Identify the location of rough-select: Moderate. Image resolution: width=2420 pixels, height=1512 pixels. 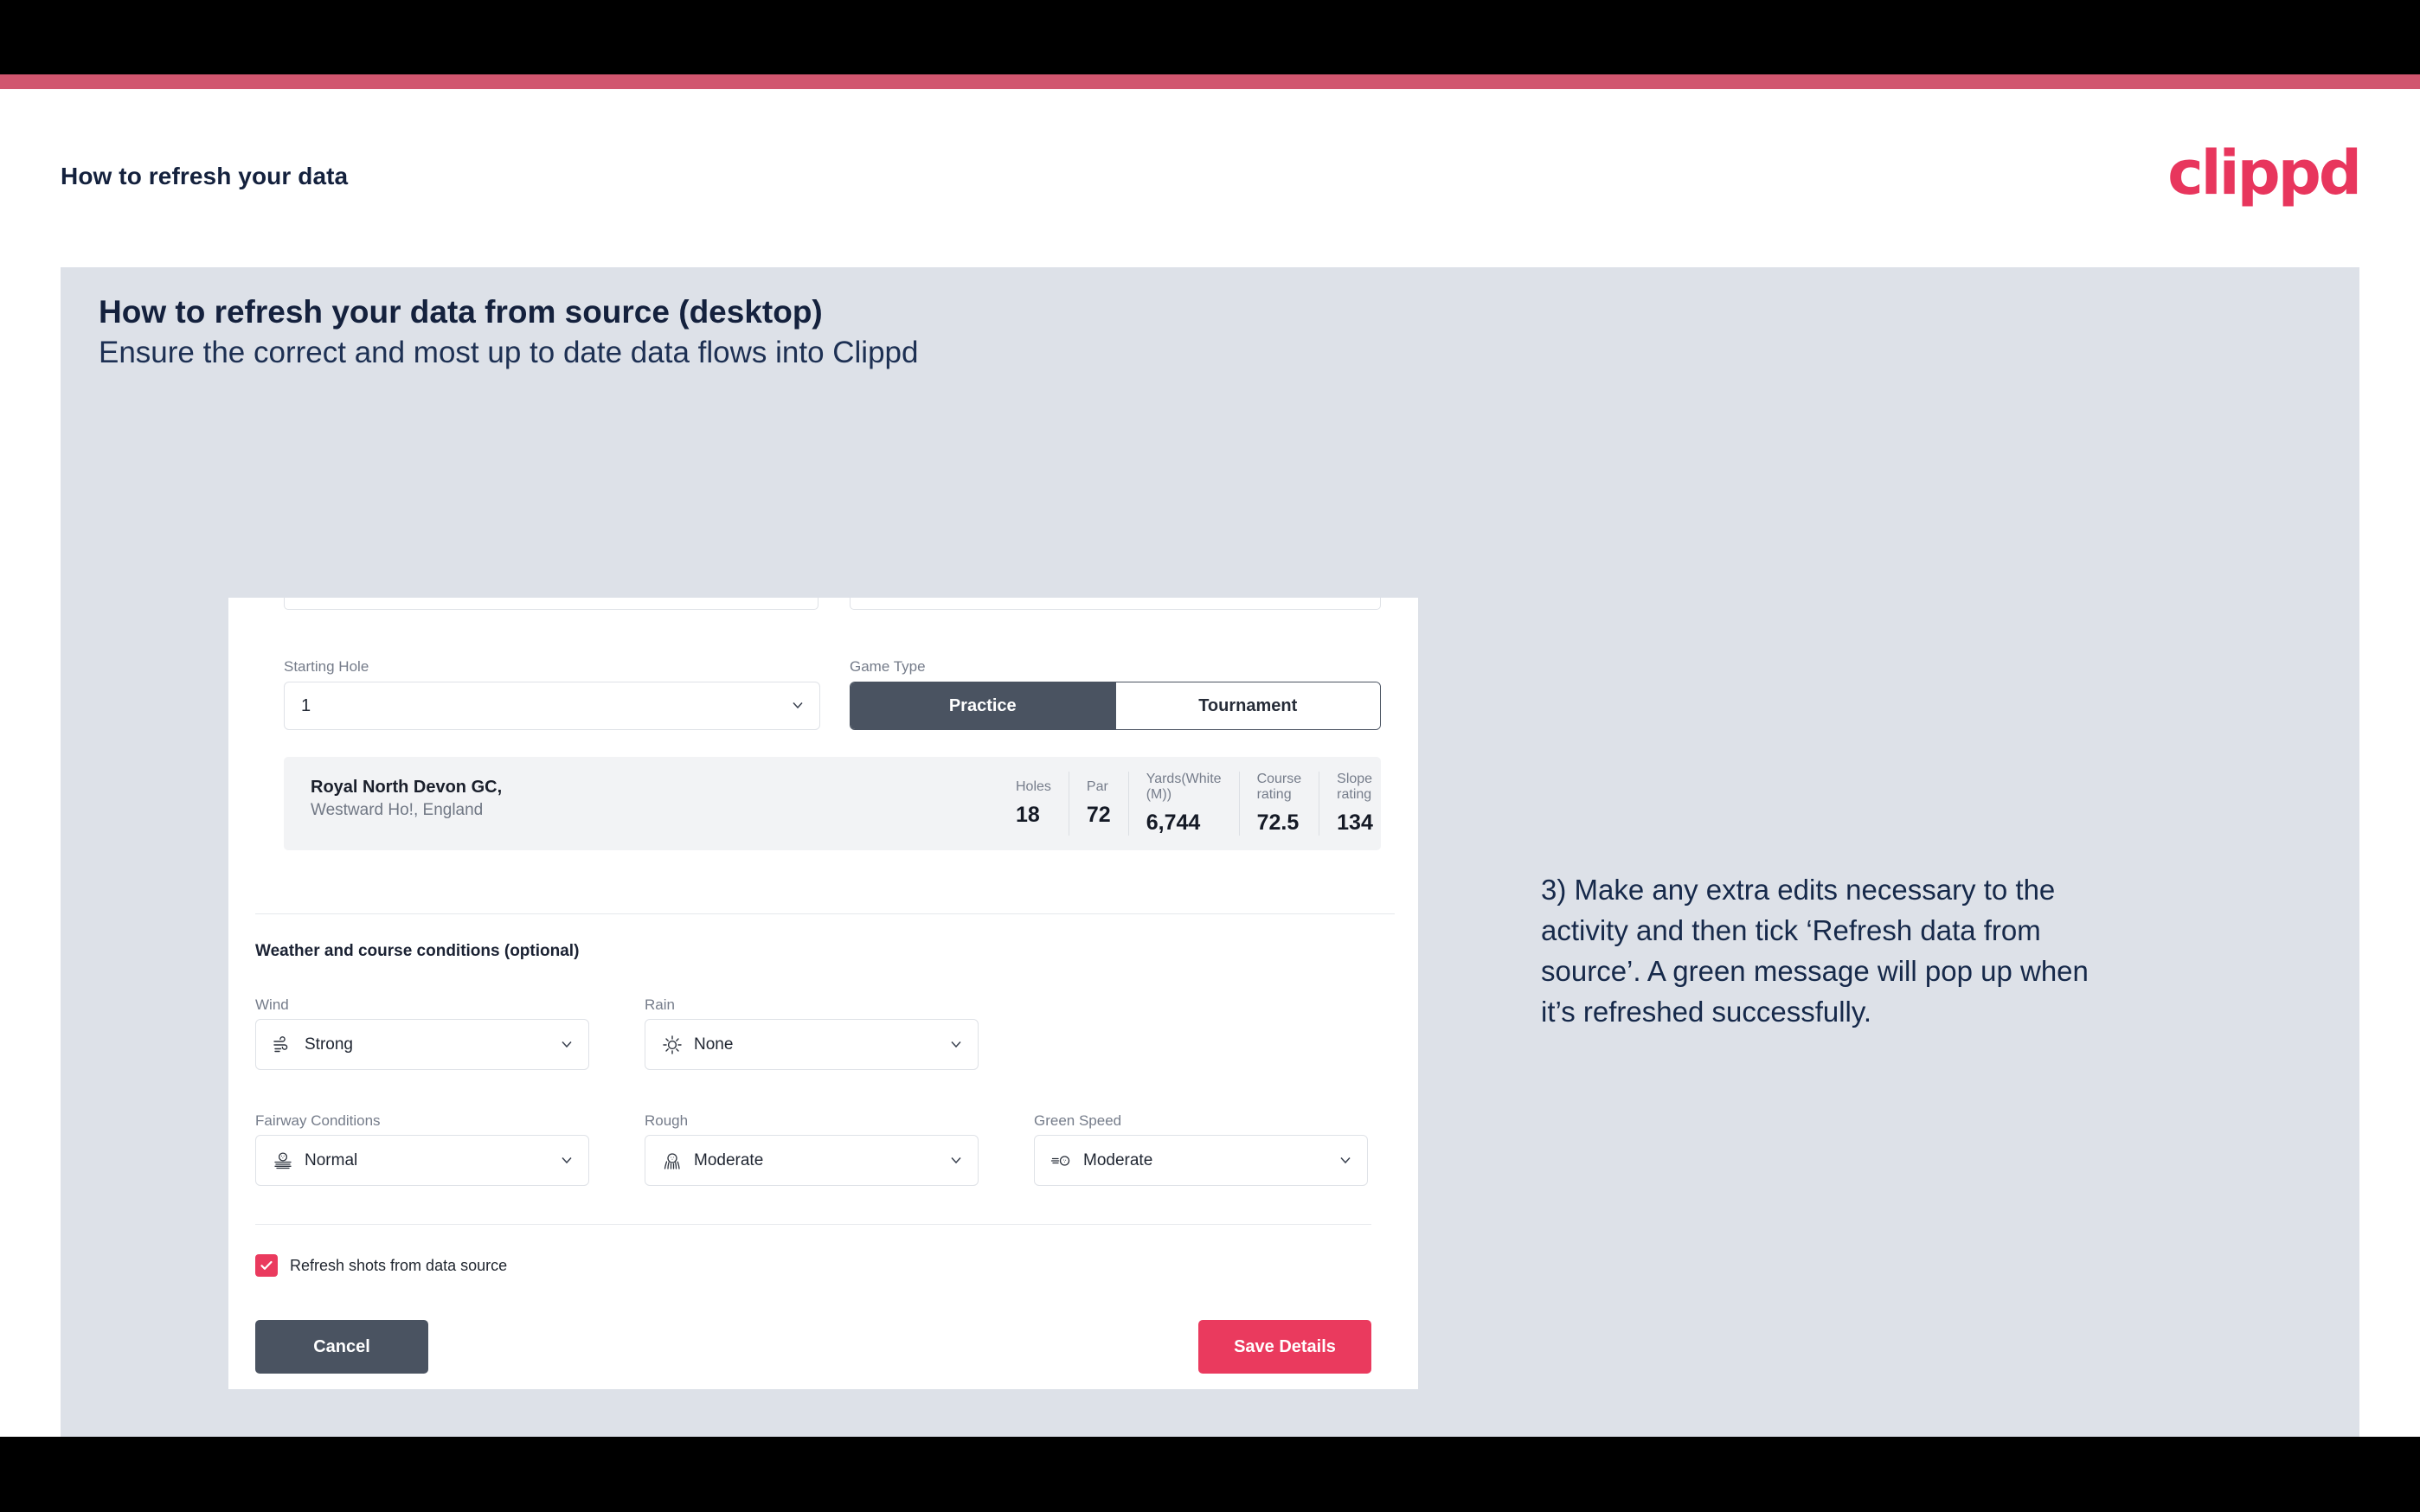
(812, 1160).